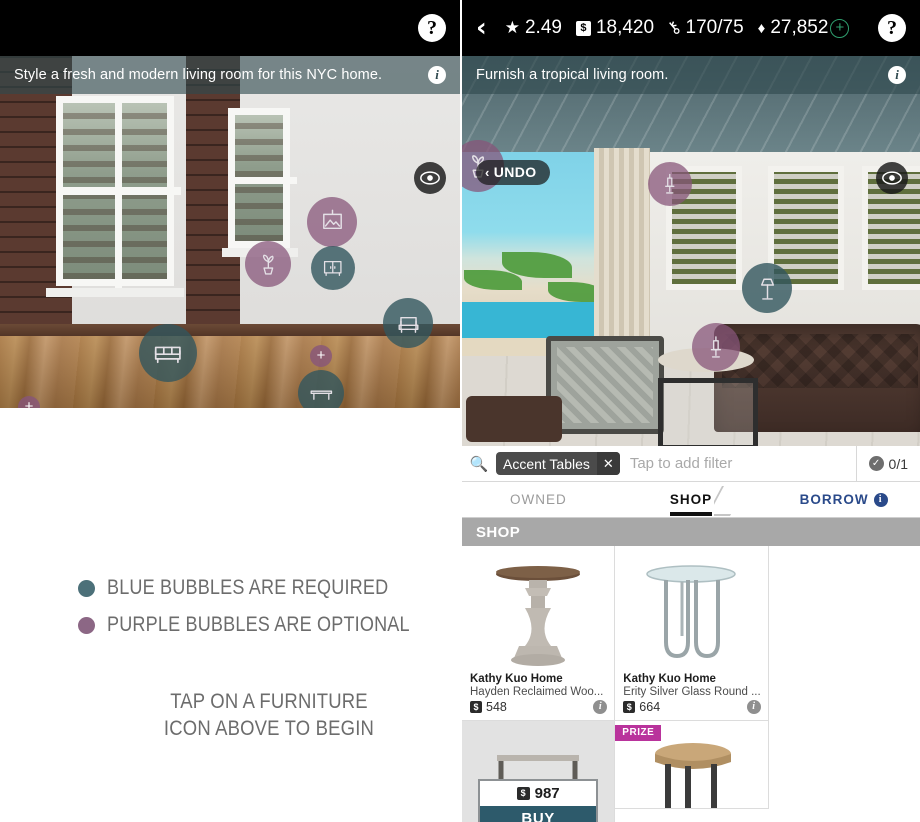  I want to click on filter-input: Tap to add filter, so click(738, 463).